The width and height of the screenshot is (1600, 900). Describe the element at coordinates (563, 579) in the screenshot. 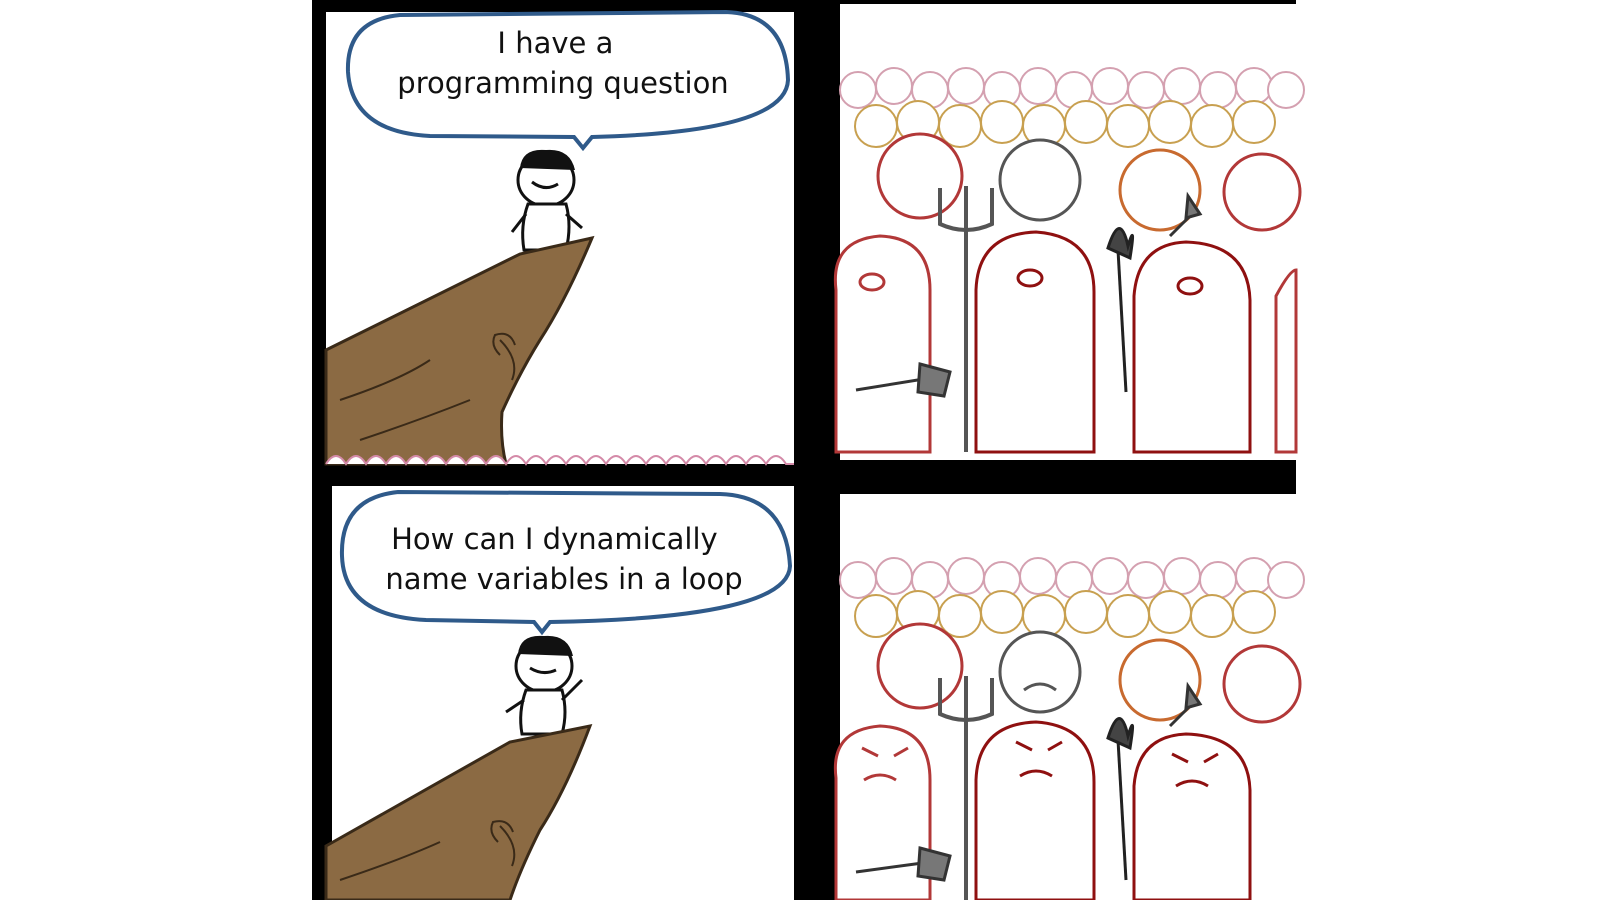

I see `speech-line-3b: name variables in a loop` at that location.